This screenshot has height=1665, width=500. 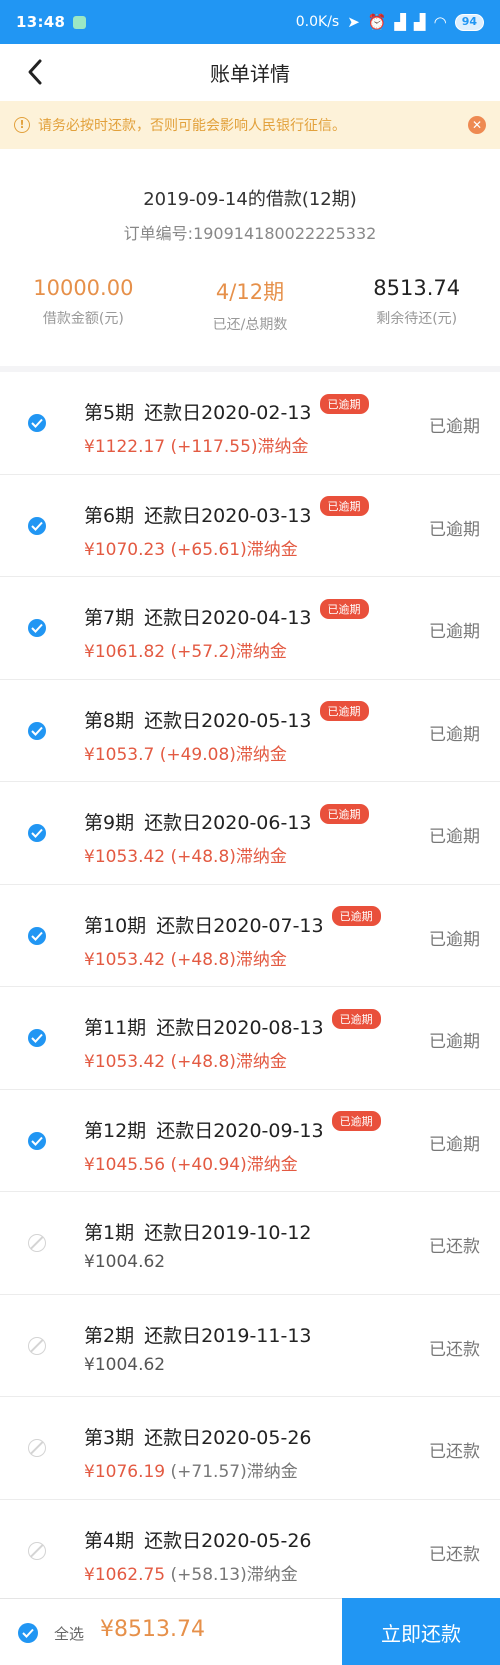 I want to click on pay-now-button: 立即还款, so click(x=421, y=1631).